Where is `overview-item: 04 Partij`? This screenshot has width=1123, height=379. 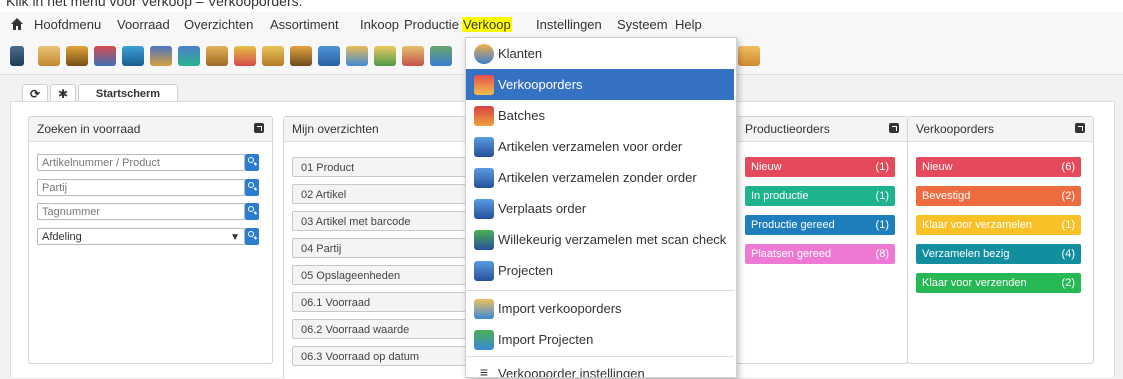
overview-item: 04 Partij is located at coordinates (379, 248).